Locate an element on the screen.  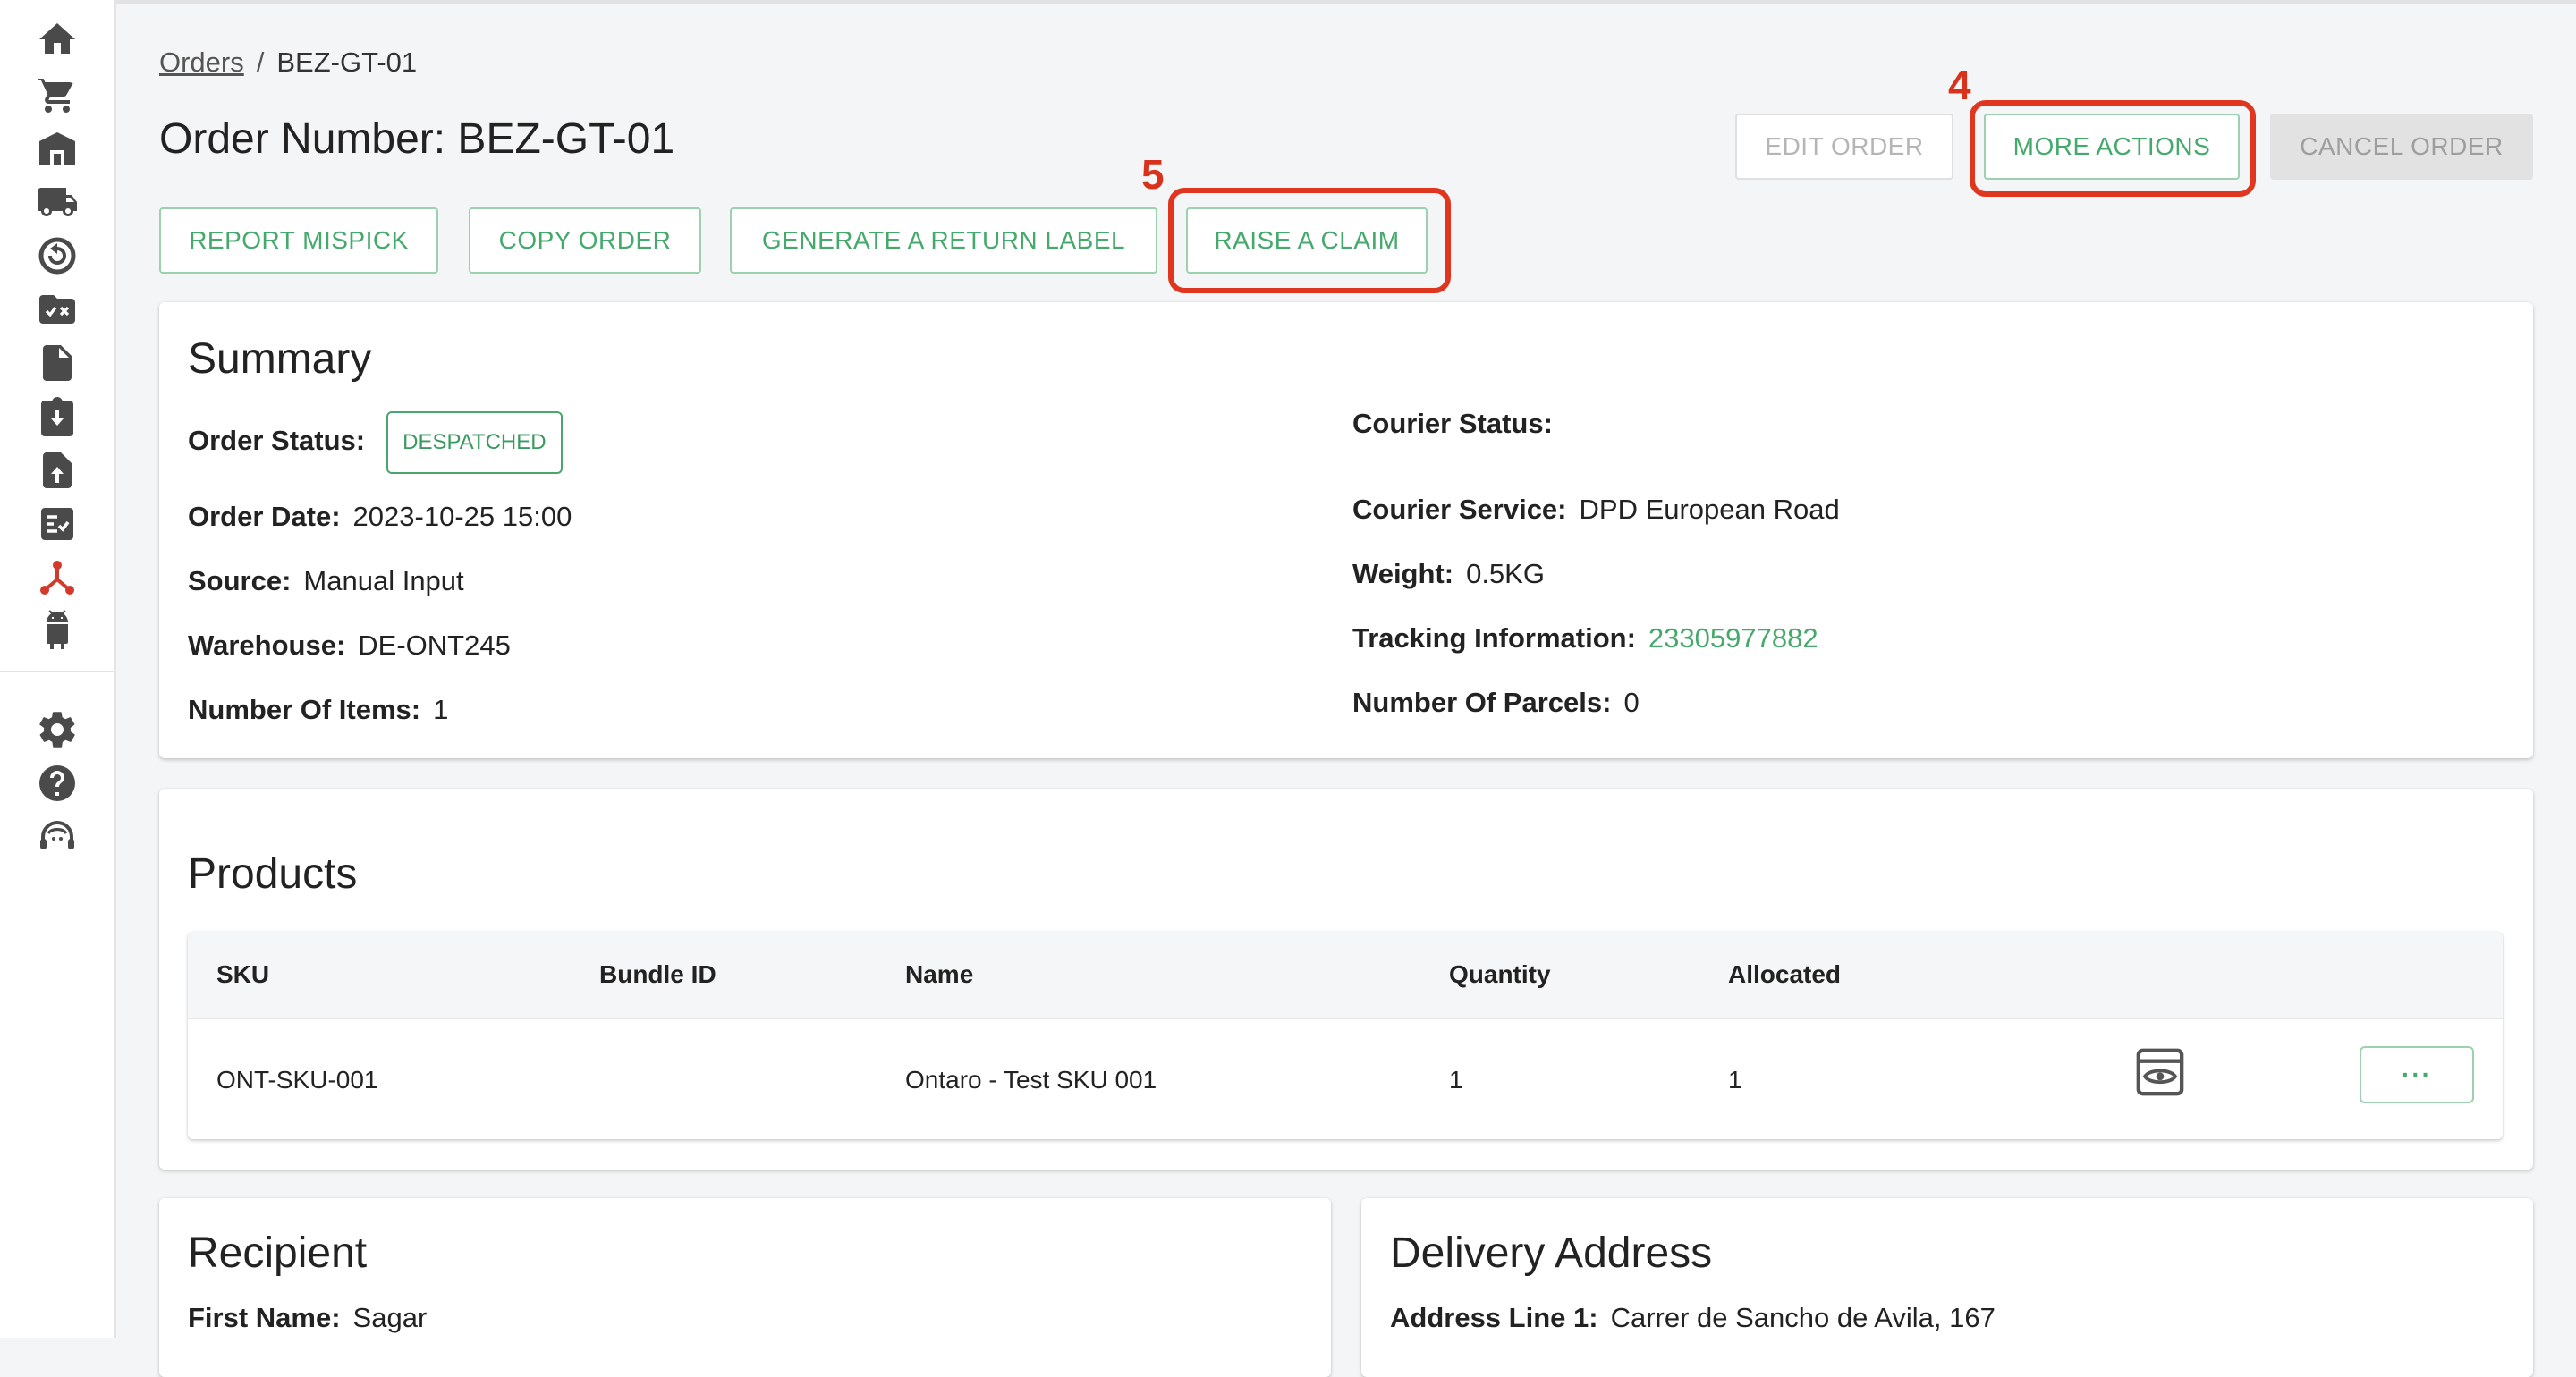
breadcrumb-orders-link: Orders is located at coordinates (201, 62).